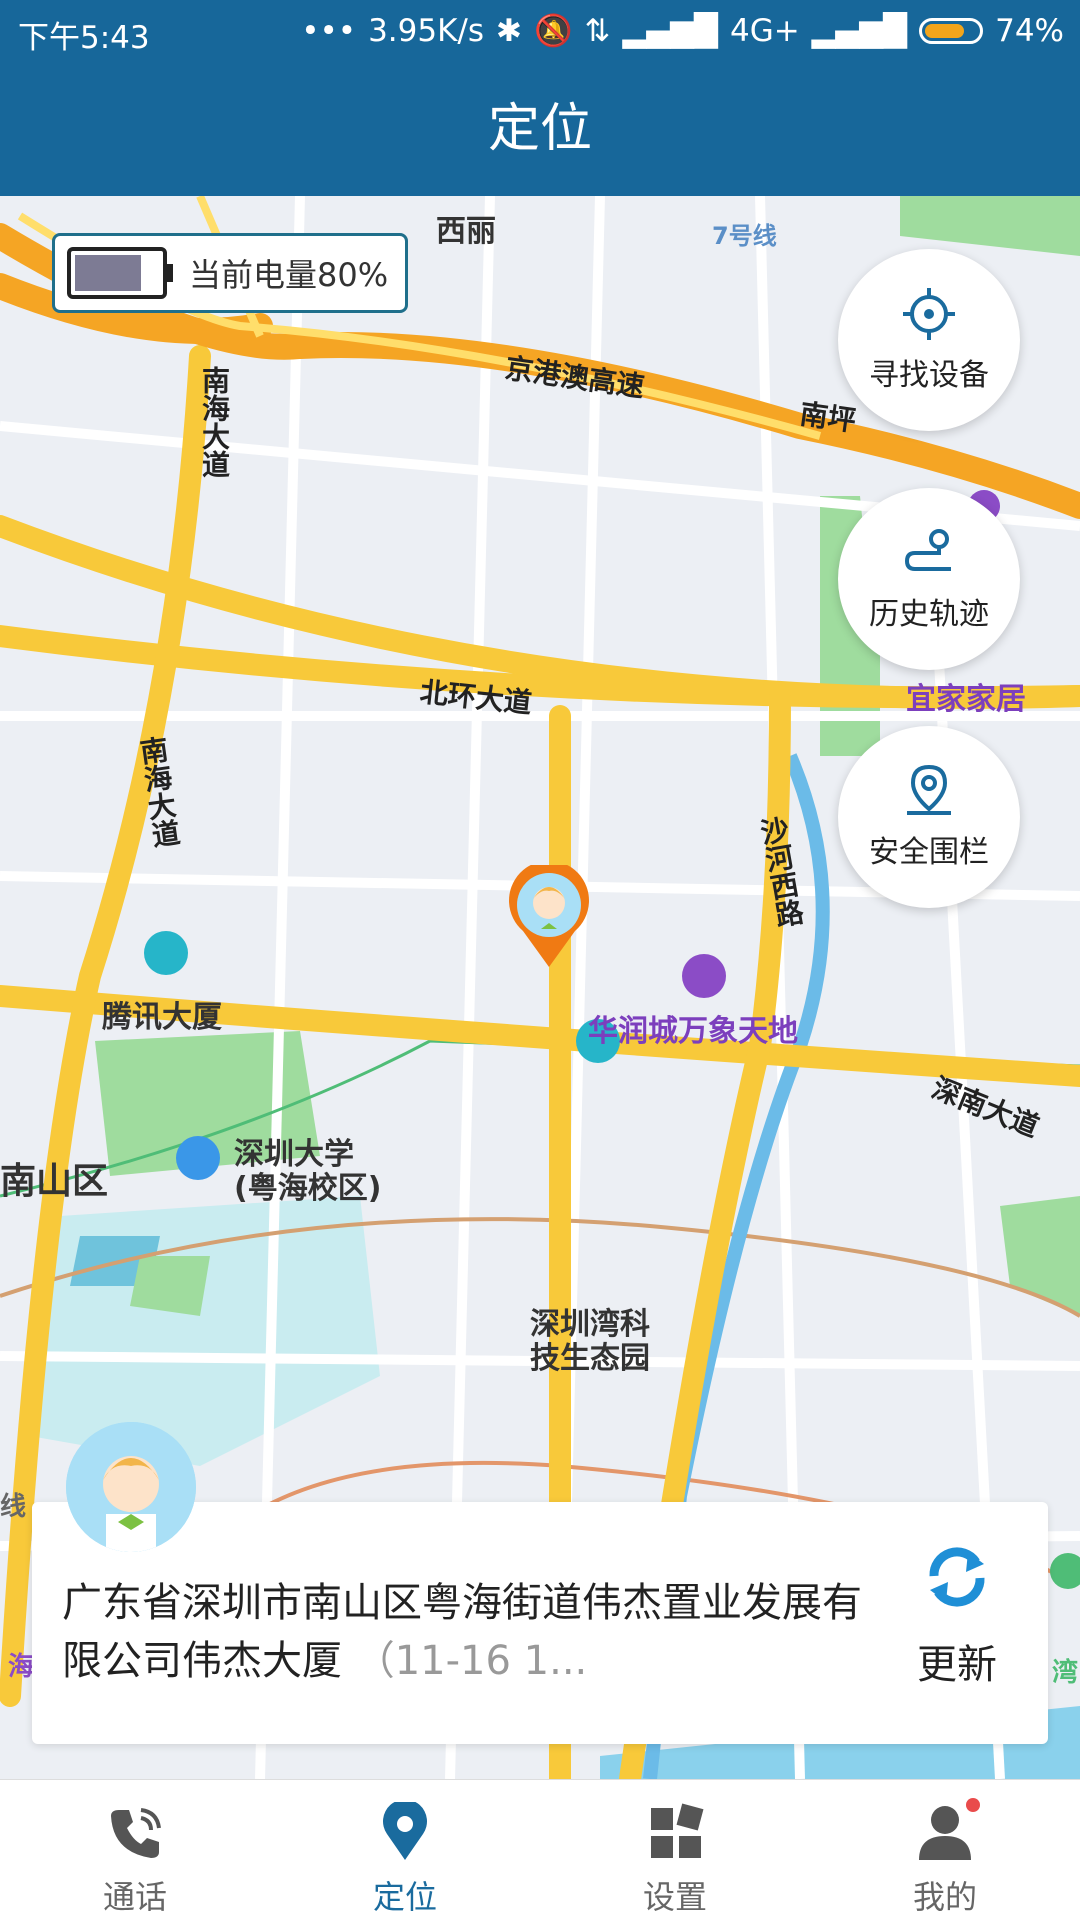  What do you see at coordinates (162, 1017) in the screenshot?
I see `map-label-tencent: 腾讯大厦` at bounding box center [162, 1017].